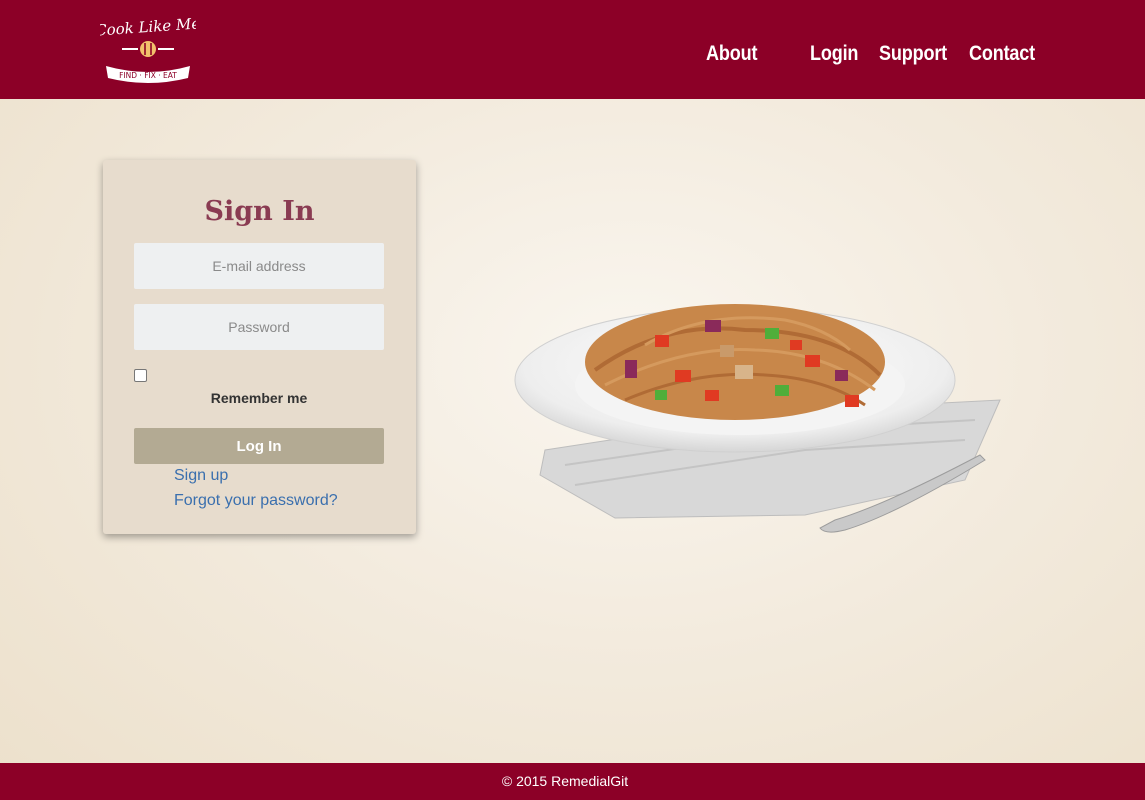 This screenshot has height=800, width=1145. Describe the element at coordinates (148, 50) in the screenshot. I see `cook-like-me-logo: Cook Like Me FIND · FIX · EAT` at that location.